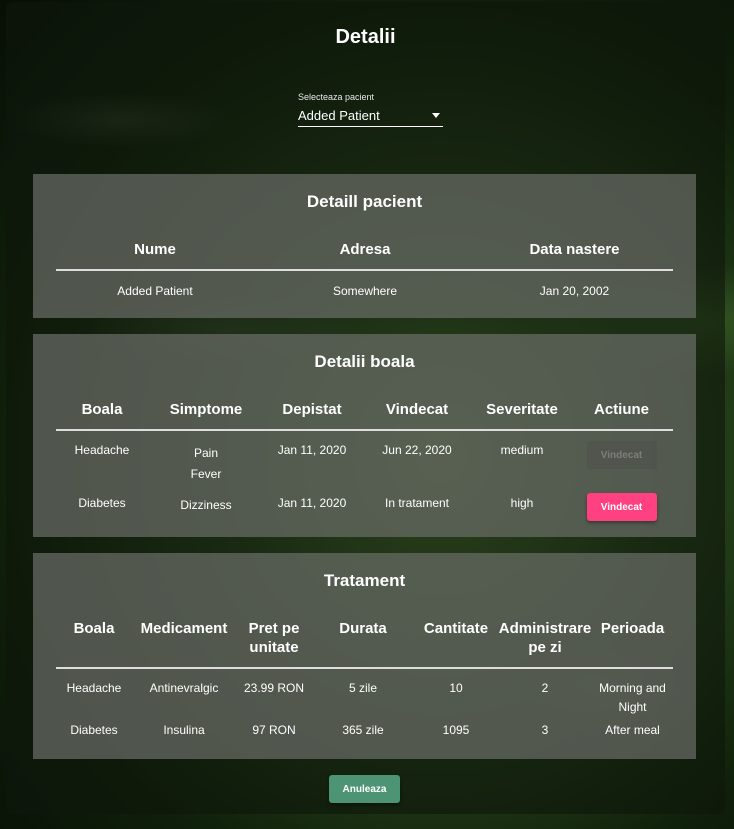 The image size is (734, 829). What do you see at coordinates (456, 628) in the screenshot?
I see `header-cantitate: Cantitate` at bounding box center [456, 628].